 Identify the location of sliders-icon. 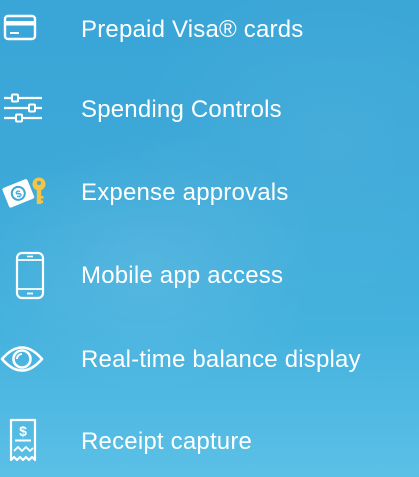
(36, 110).